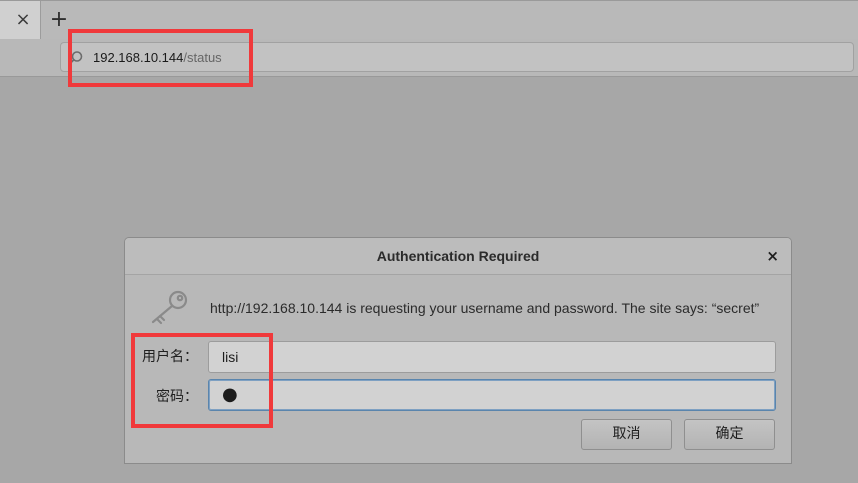 The height and width of the screenshot is (483, 858). Describe the element at coordinates (23, 20) in the screenshot. I see `close-tab-icon: ×` at that location.